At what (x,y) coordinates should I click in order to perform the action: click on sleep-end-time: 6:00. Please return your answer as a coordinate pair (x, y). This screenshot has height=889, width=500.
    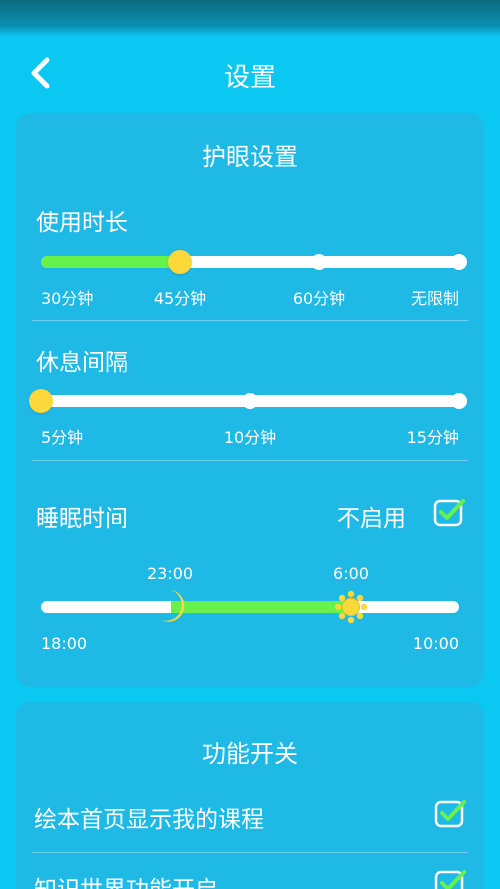
    Looking at the image, I should click on (351, 573).